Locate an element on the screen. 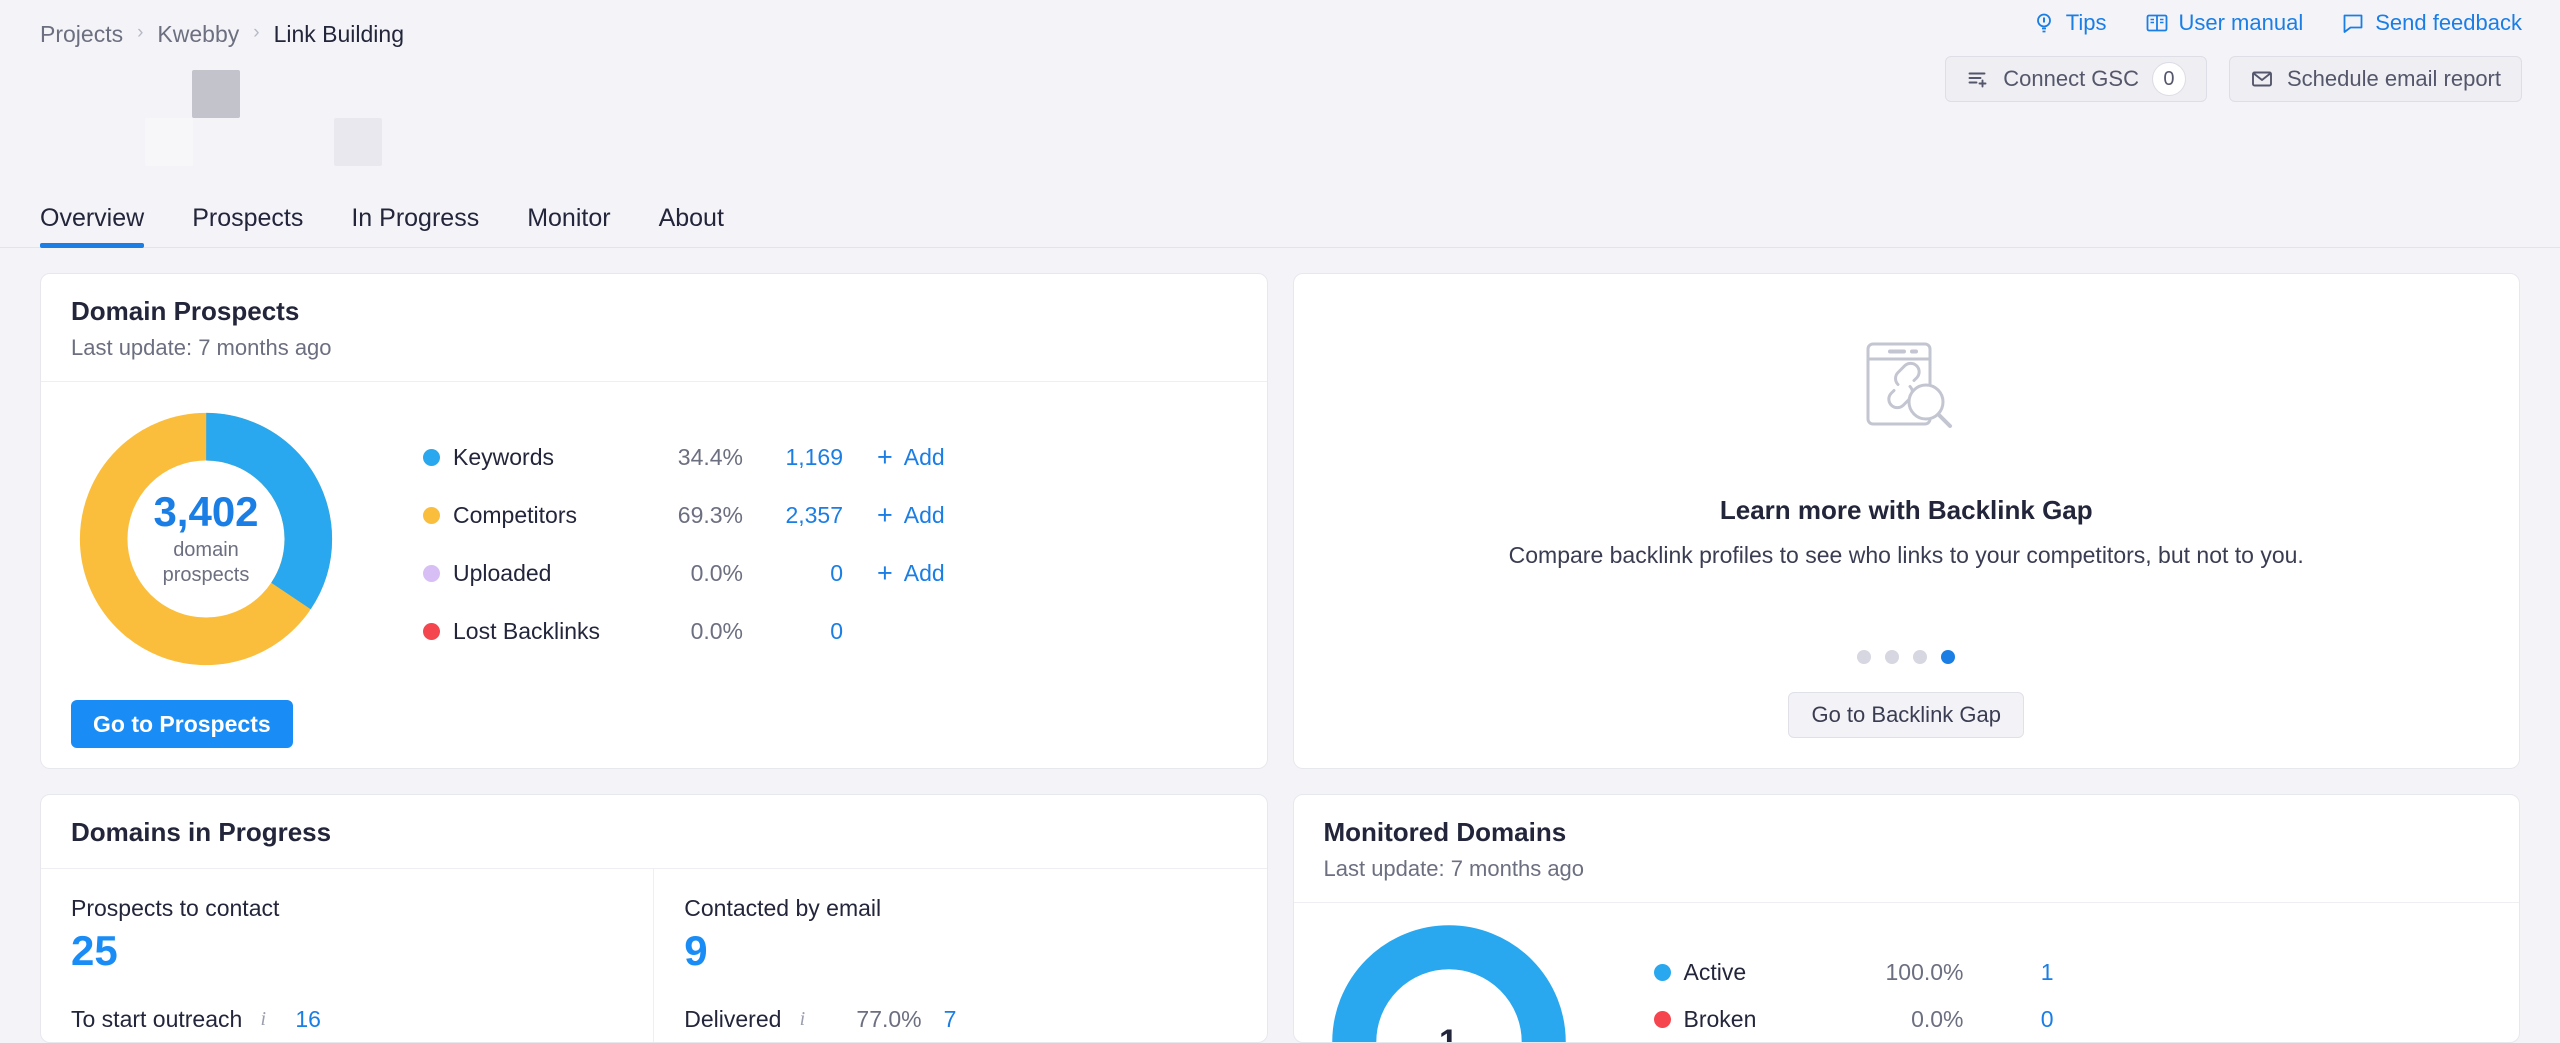 The image size is (2560, 1043). donut-svg is located at coordinates (206, 539).